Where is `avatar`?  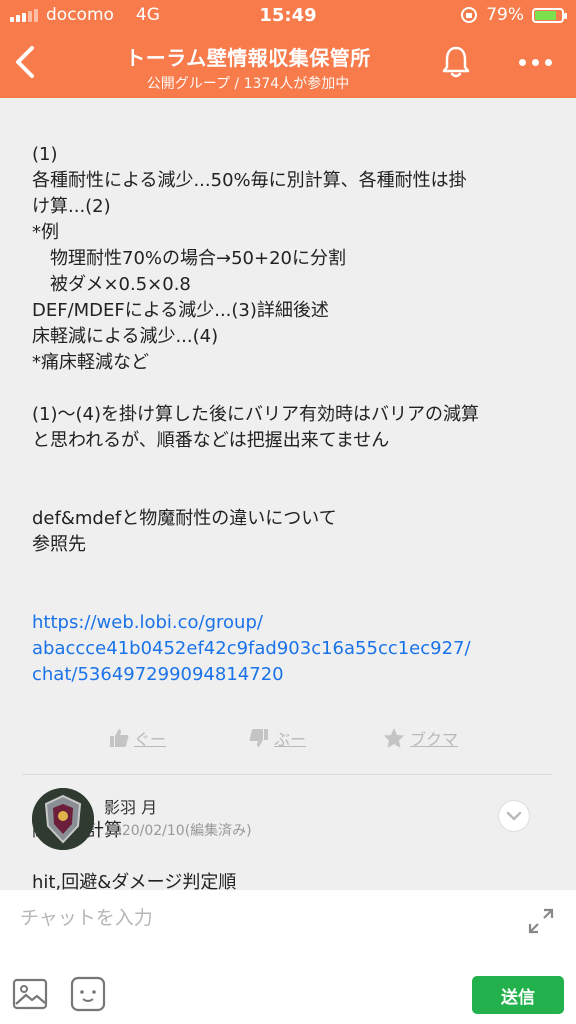
avatar is located at coordinates (63, 819).